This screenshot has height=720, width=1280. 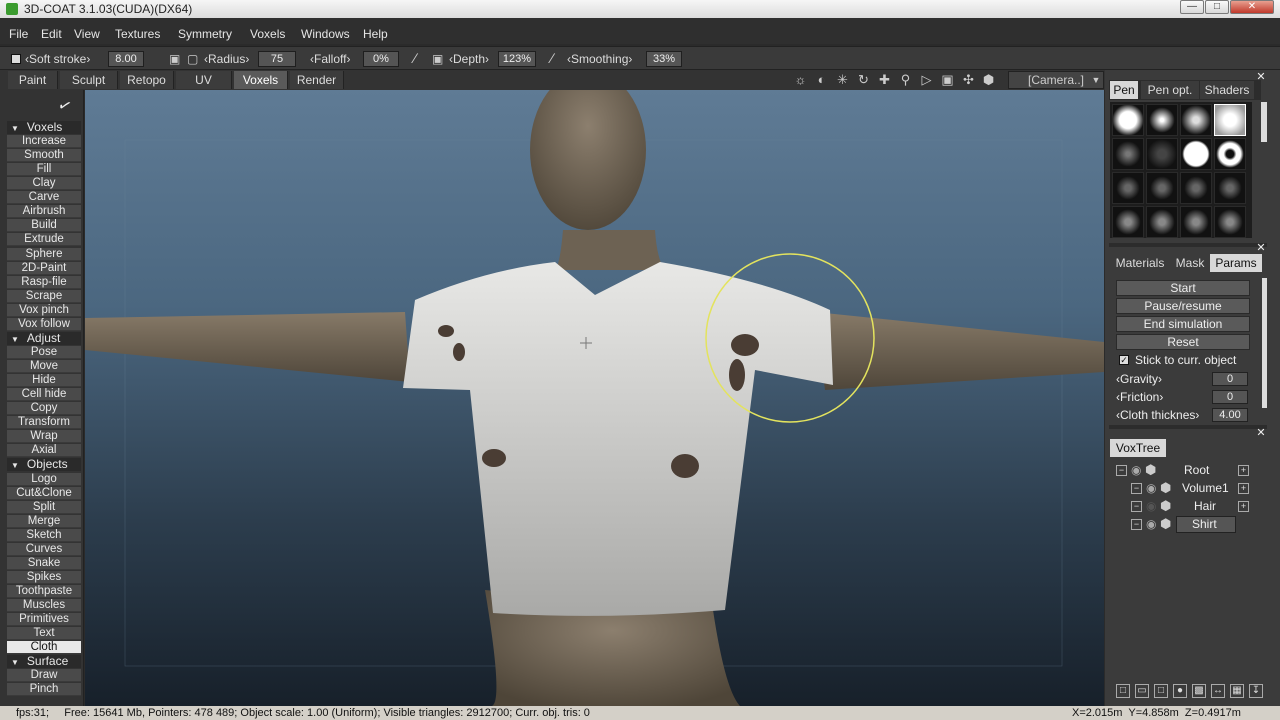 What do you see at coordinates (1136, 524) in the screenshot?
I see `shirt-collapse-icon: −` at bounding box center [1136, 524].